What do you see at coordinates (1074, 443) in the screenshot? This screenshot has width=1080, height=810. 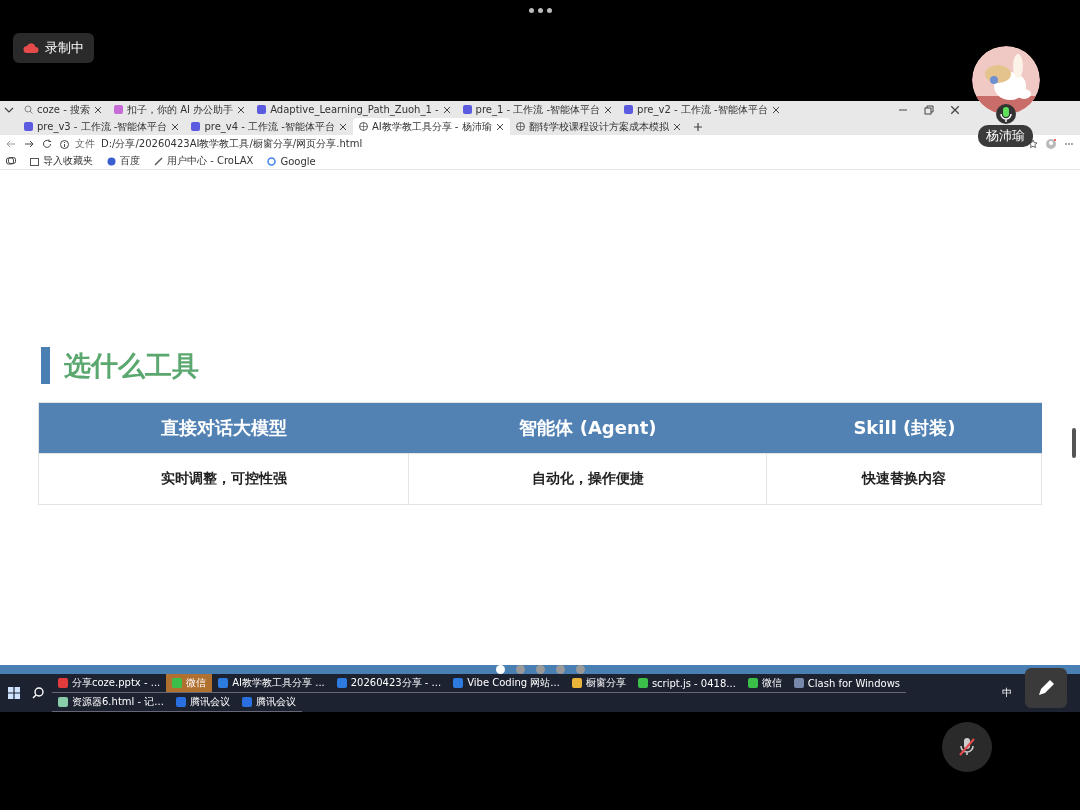 I see `scrollbar` at bounding box center [1074, 443].